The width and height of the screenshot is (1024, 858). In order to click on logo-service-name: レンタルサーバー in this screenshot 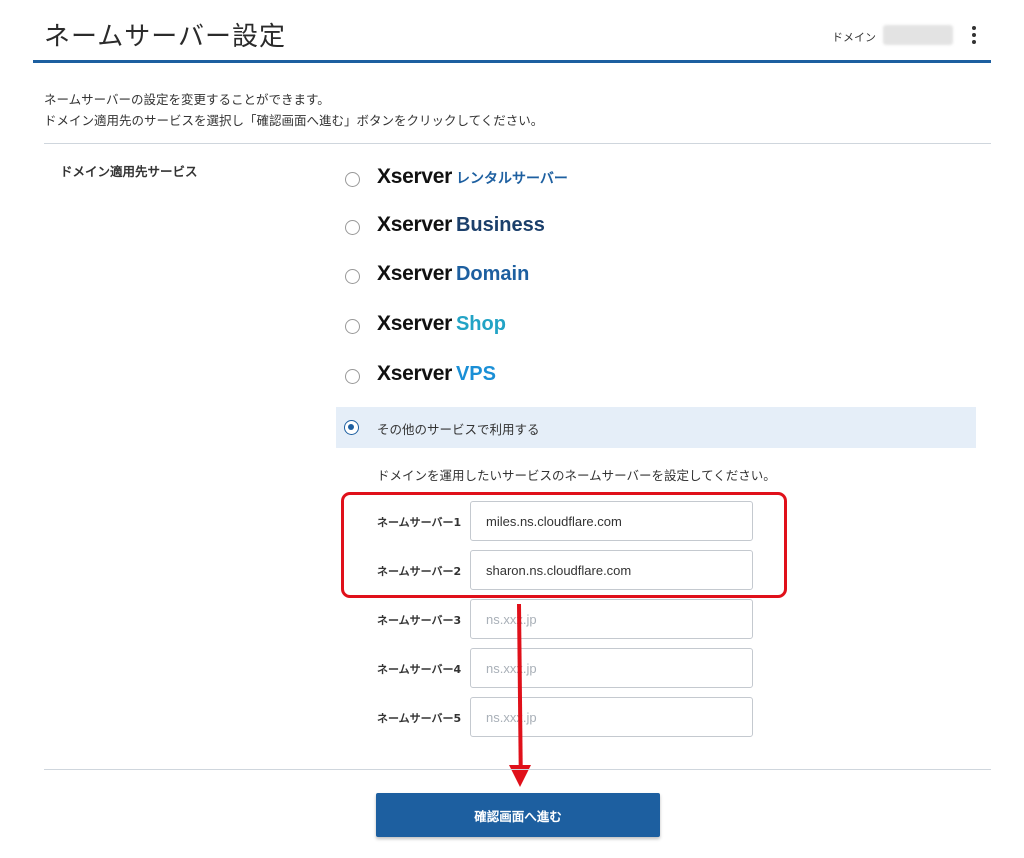, I will do `click(511, 179)`.